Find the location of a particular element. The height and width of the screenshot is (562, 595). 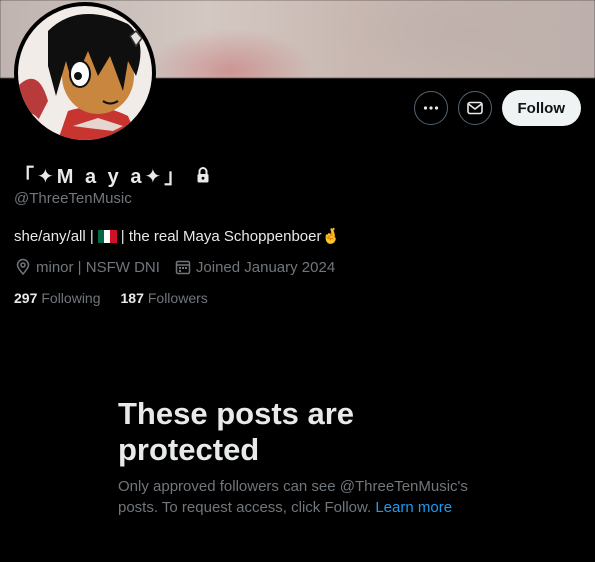

following-label: Following is located at coordinates (71, 298).